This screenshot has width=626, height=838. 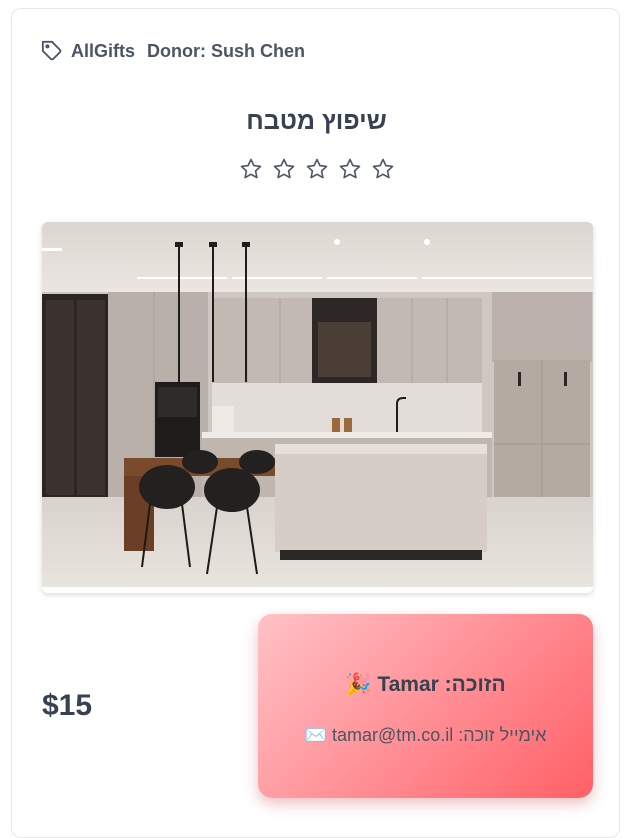 What do you see at coordinates (475, 684) in the screenshot?
I see `winner-label: הזוכה:` at bounding box center [475, 684].